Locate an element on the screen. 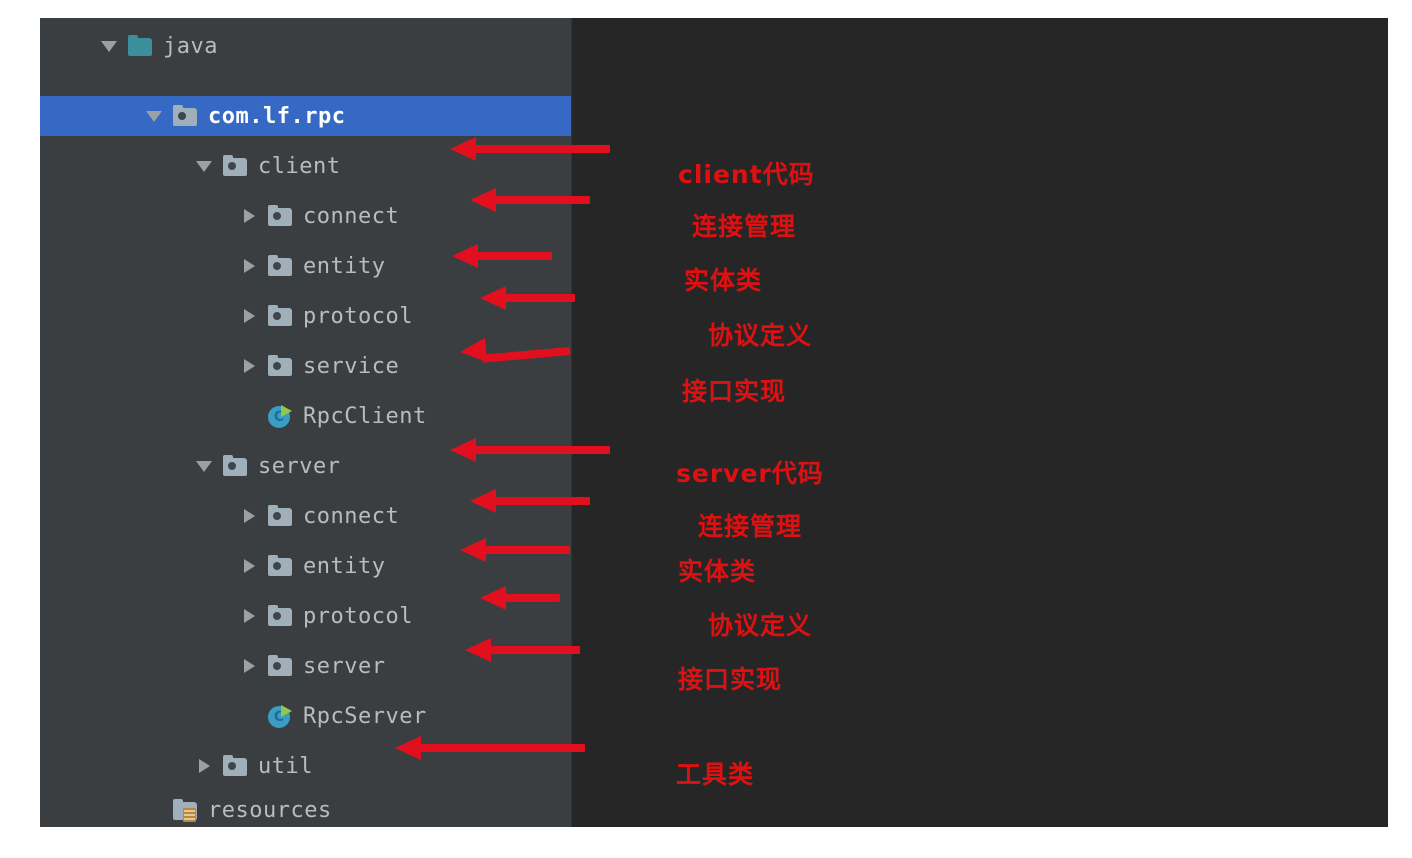 This screenshot has width=1412, height=858. tree-row-com-lf-rpc: com.lf.rpc is located at coordinates (305, 116).